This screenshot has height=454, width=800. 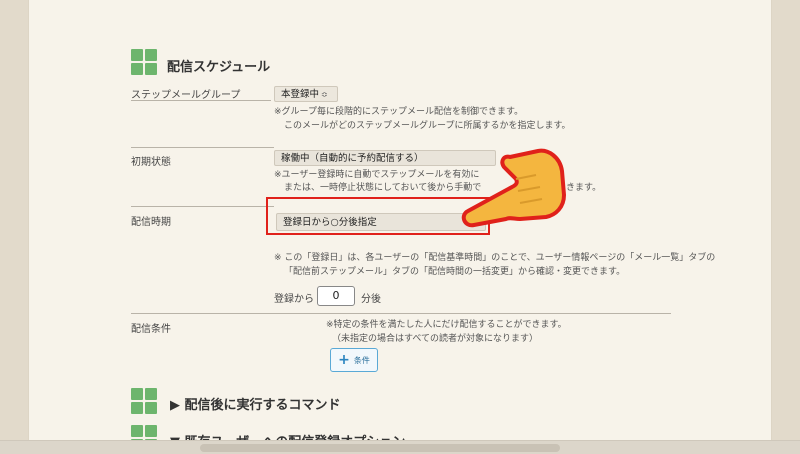 What do you see at coordinates (446, 325) in the screenshot?
I see `conditions-note-1: ※特定の条件を満たした人にだけ配信することができます。` at bounding box center [446, 325].